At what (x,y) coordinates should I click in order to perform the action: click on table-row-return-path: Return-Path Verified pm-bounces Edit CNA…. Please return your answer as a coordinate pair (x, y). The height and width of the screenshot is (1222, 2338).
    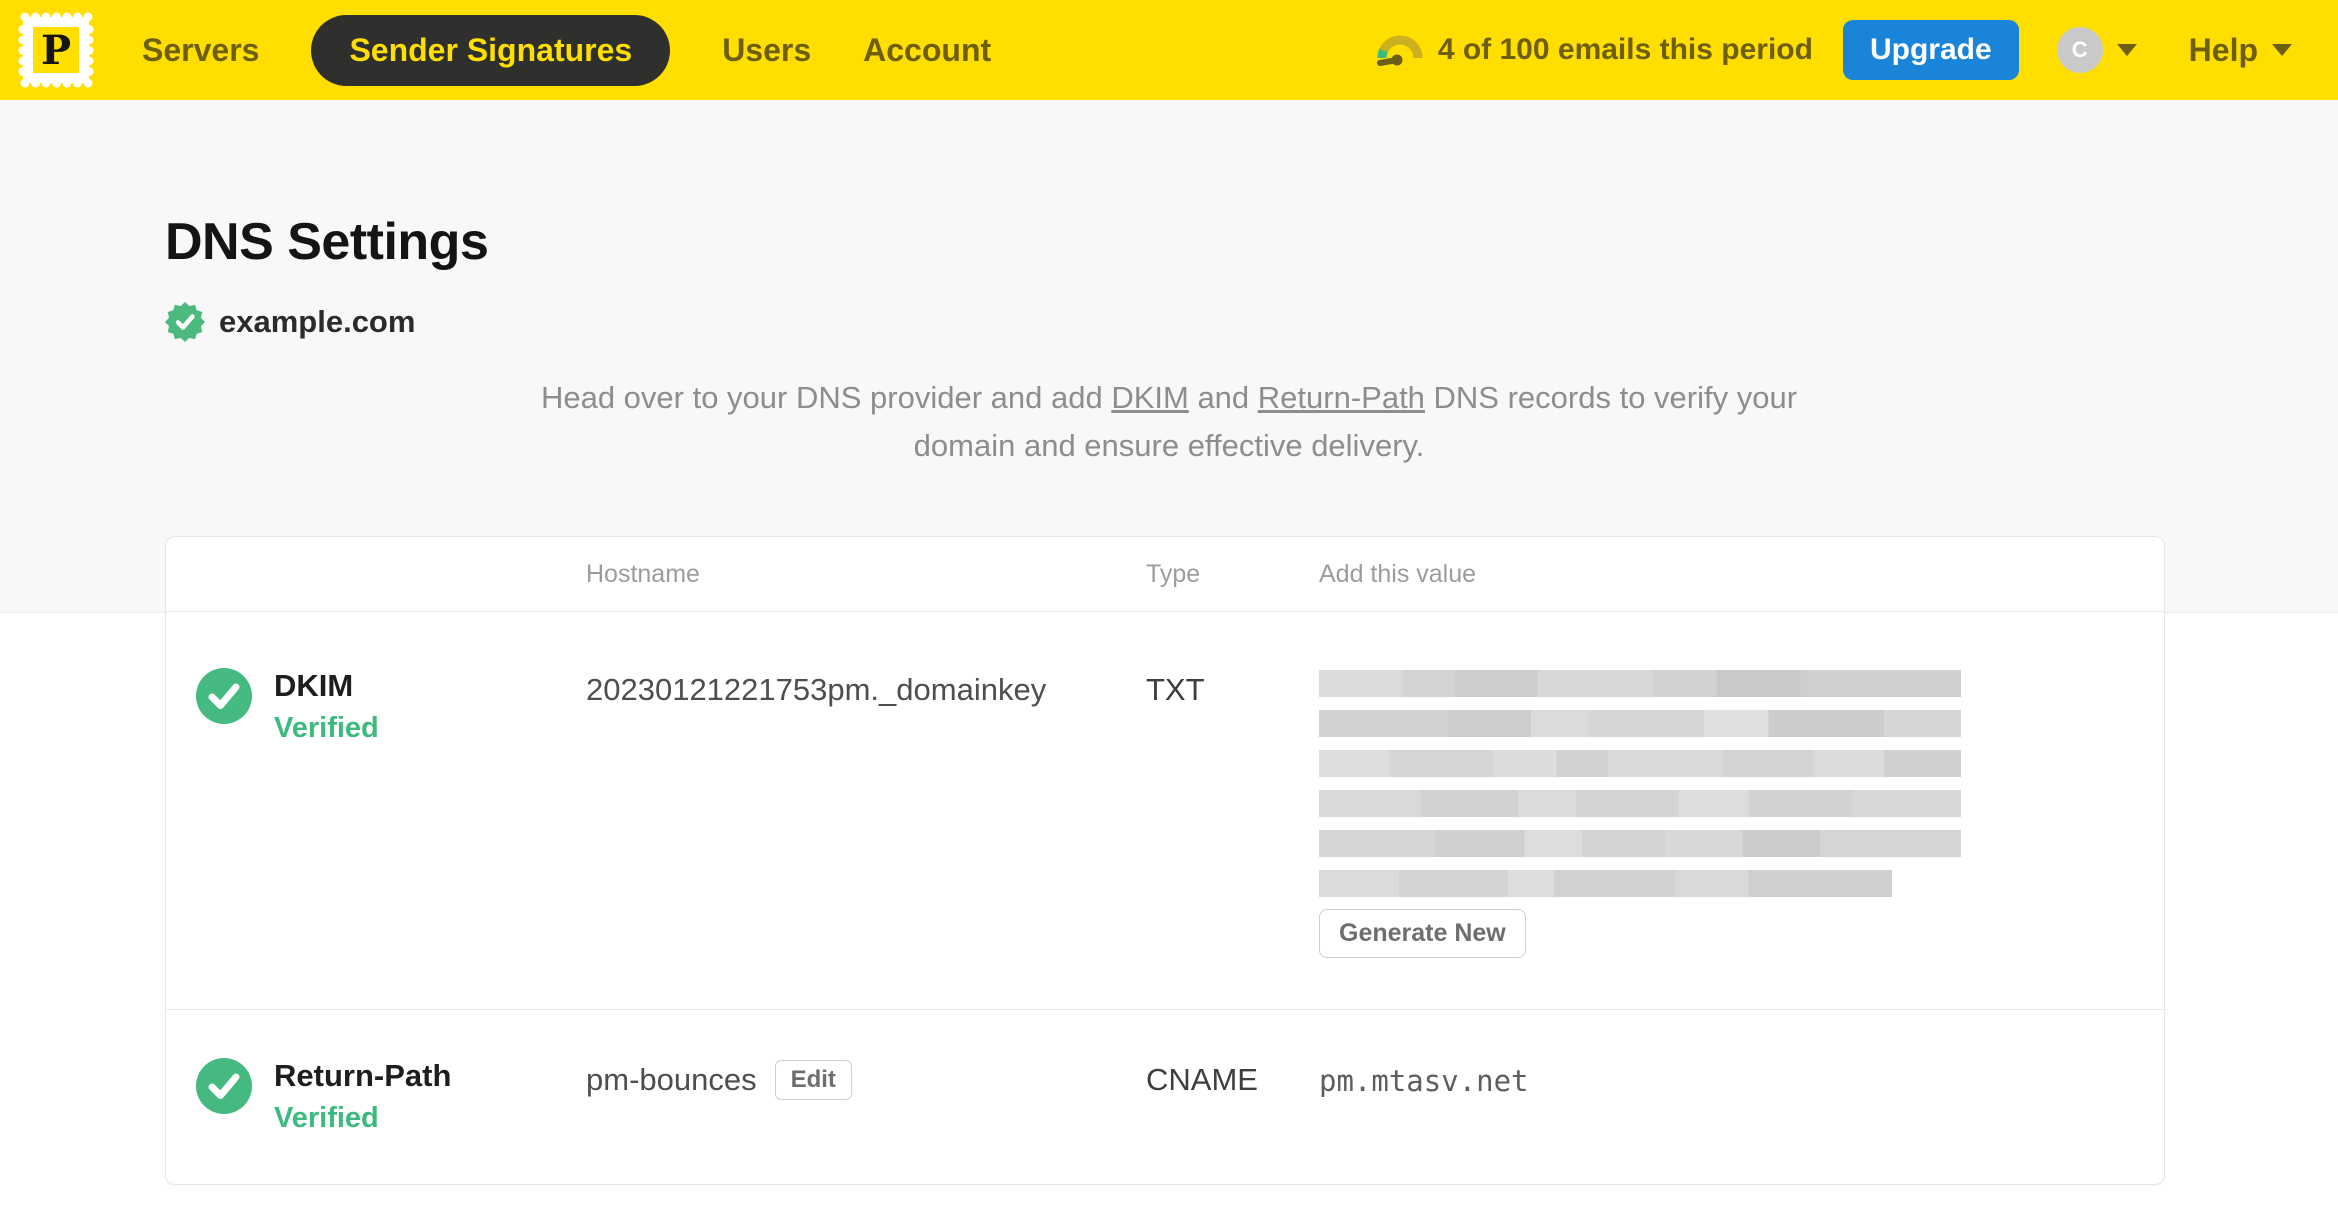
    Looking at the image, I should click on (1165, 1072).